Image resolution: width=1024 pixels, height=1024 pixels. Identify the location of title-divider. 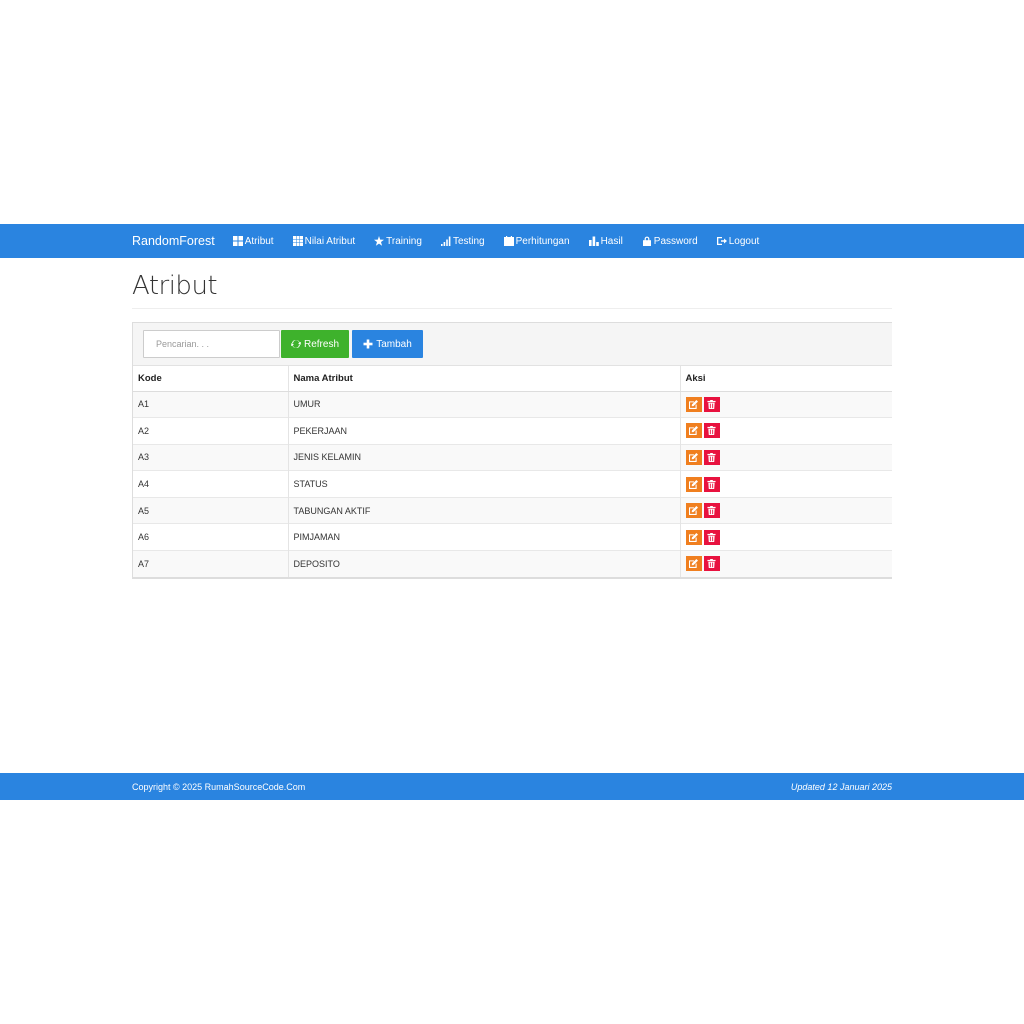
(512, 308).